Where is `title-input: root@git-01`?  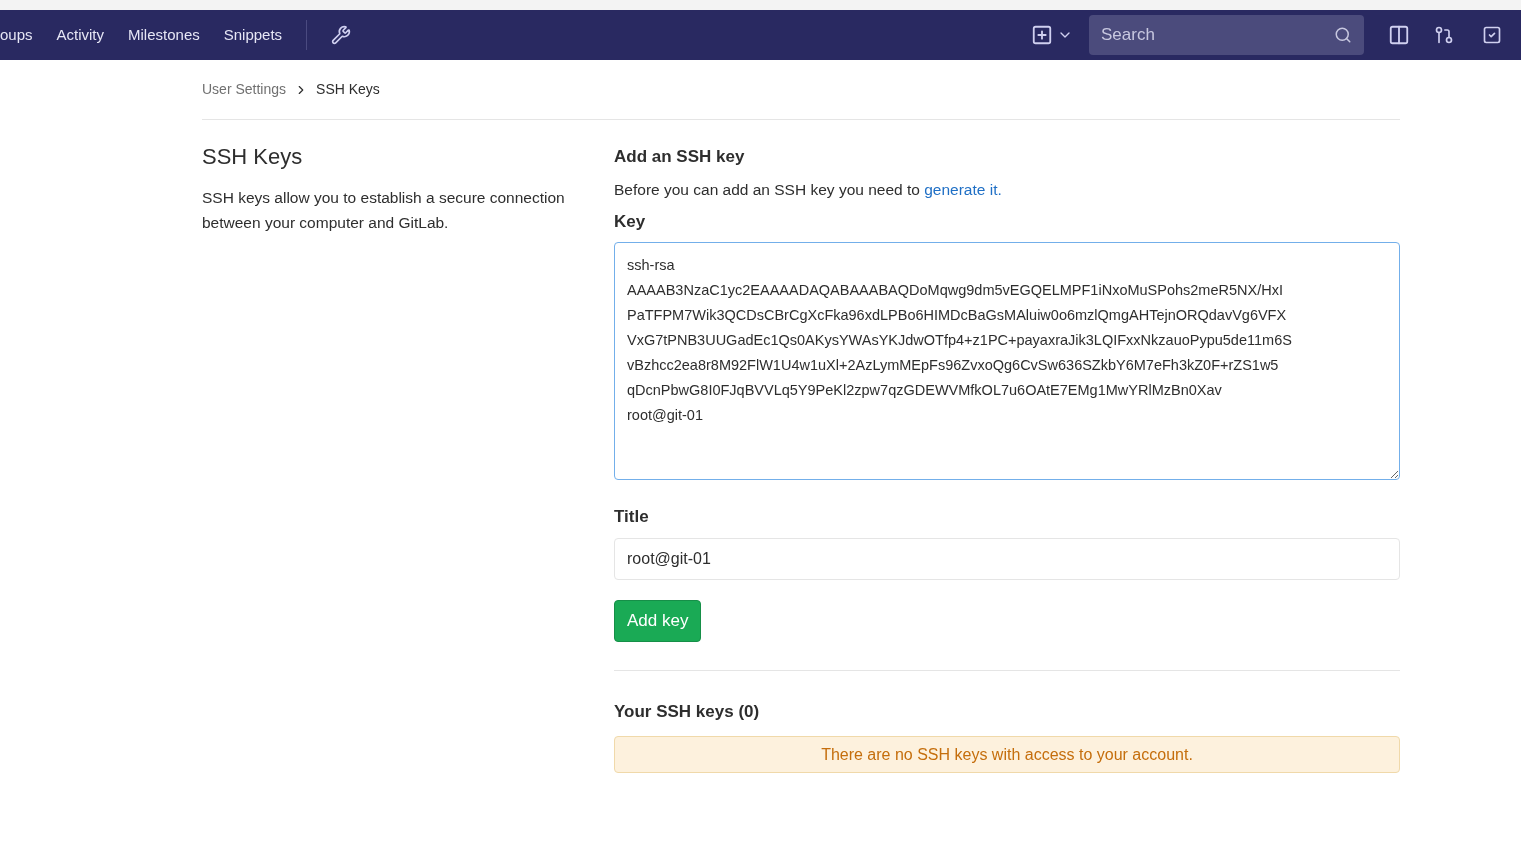
title-input: root@git-01 is located at coordinates (1007, 558).